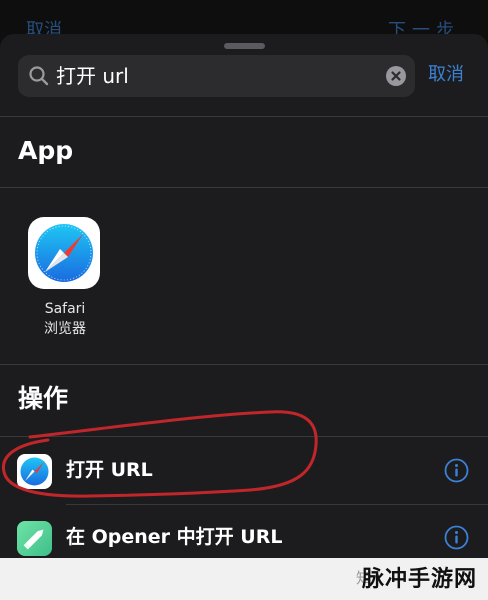 The image size is (488, 600). What do you see at coordinates (396, 76) in the screenshot?
I see `clear-icon` at bounding box center [396, 76].